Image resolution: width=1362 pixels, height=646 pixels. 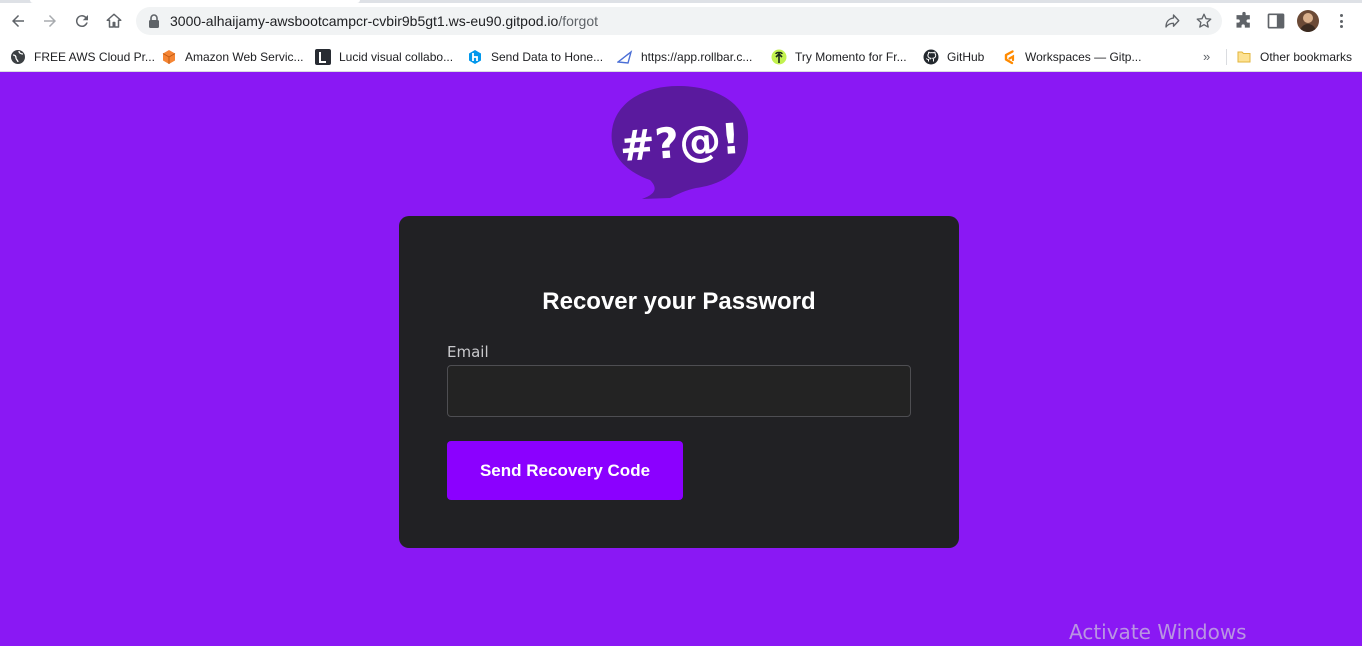 What do you see at coordinates (1308, 21) in the screenshot?
I see `profile-avatar` at bounding box center [1308, 21].